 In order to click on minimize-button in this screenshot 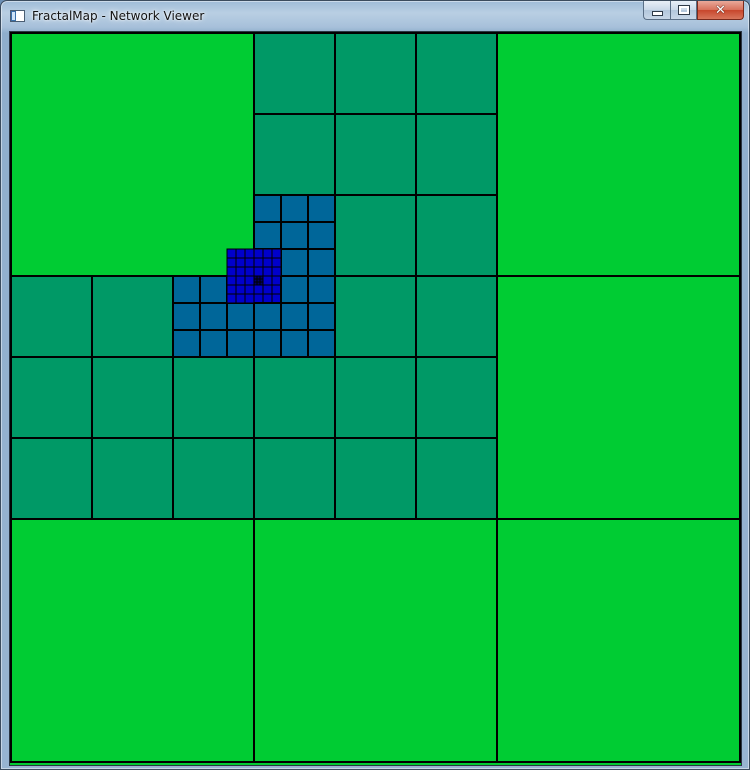, I will do `click(656, 10)`.